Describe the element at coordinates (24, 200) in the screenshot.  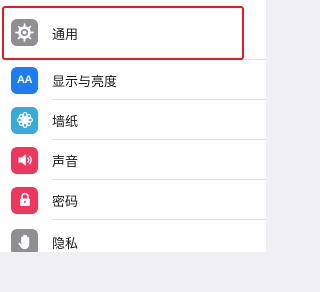
I see `lock-icon` at that location.